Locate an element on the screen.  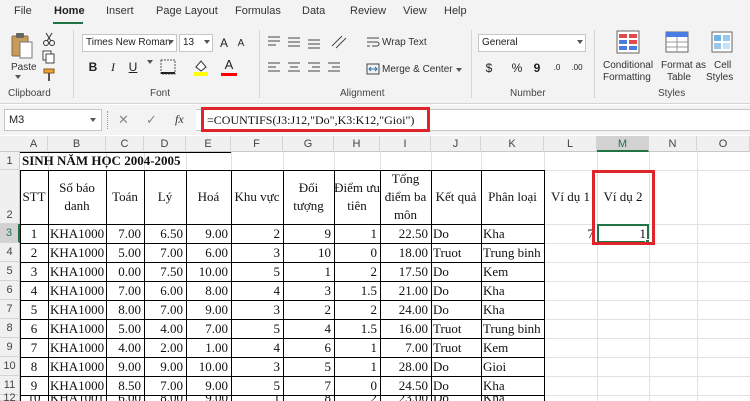
cell-tong: 17.50 is located at coordinates (405, 271).